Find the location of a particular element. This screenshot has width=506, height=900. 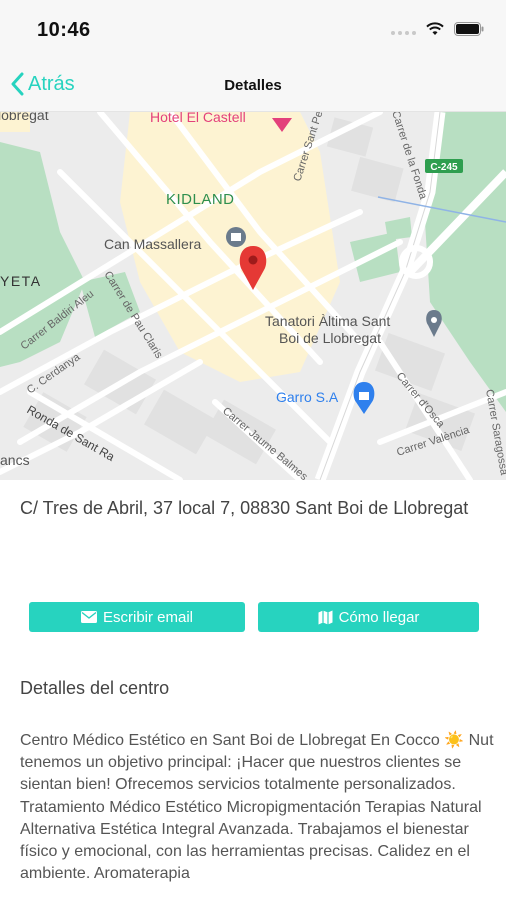

get-directions-label: Cómo llegar is located at coordinates (379, 617).